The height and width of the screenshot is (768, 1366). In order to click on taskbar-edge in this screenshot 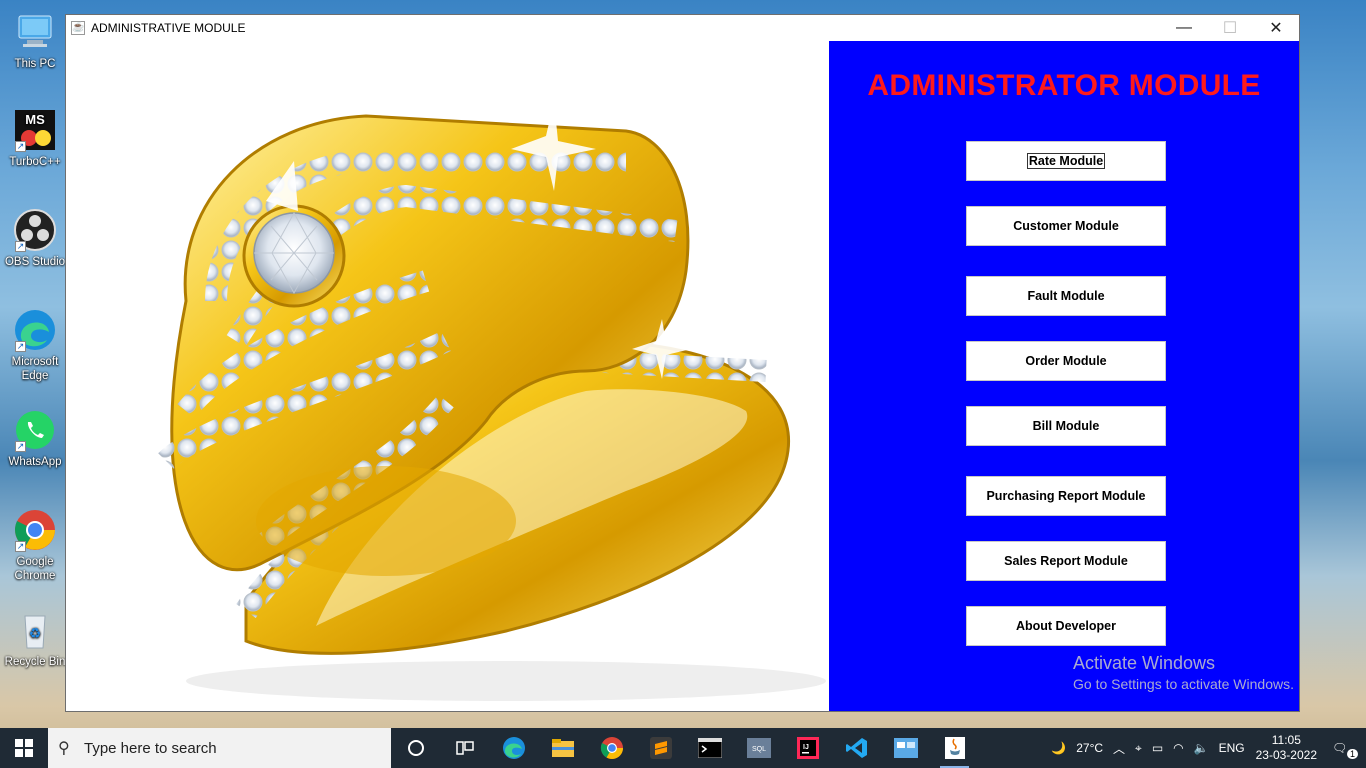, I will do `click(513, 748)`.